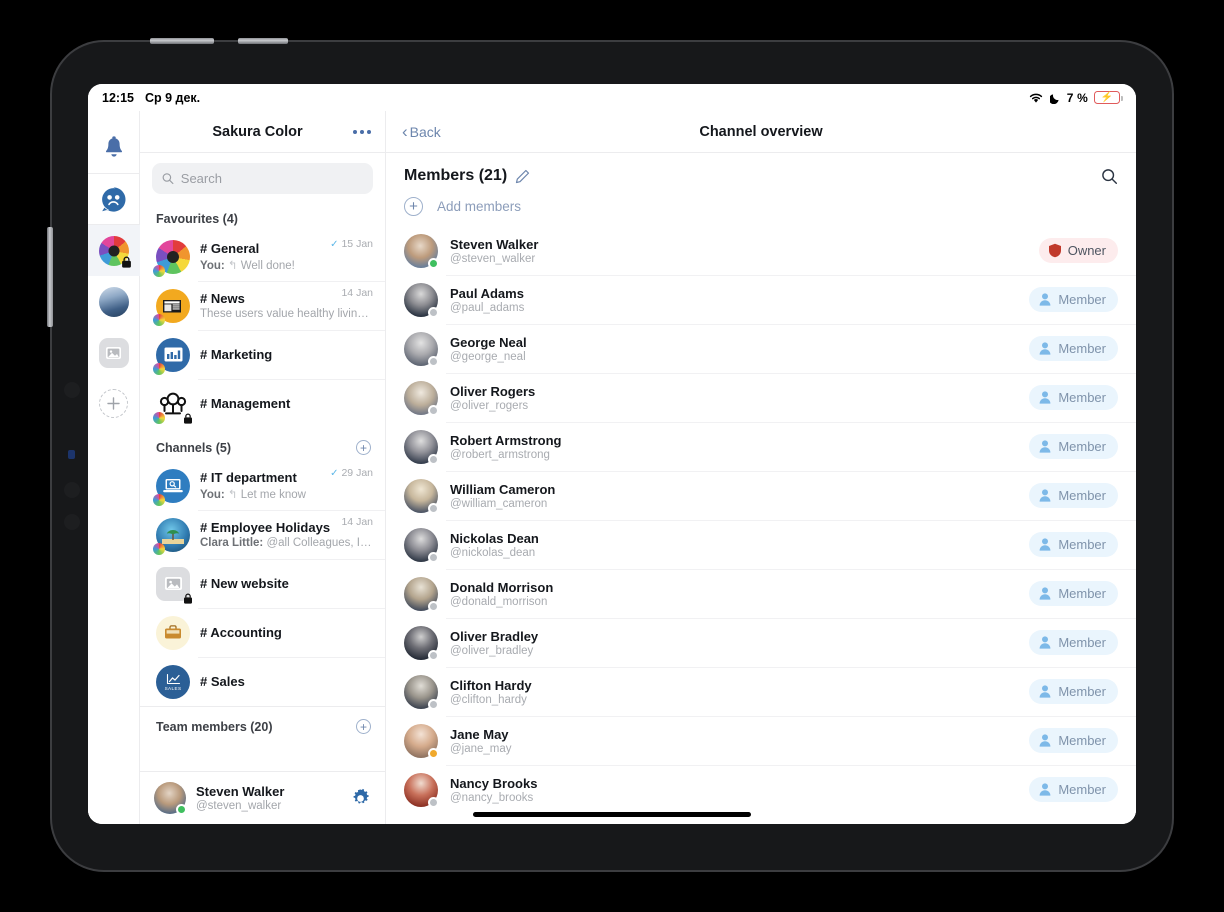  What do you see at coordinates (114, 199) in the screenshot?
I see `rail-item-chats` at bounding box center [114, 199].